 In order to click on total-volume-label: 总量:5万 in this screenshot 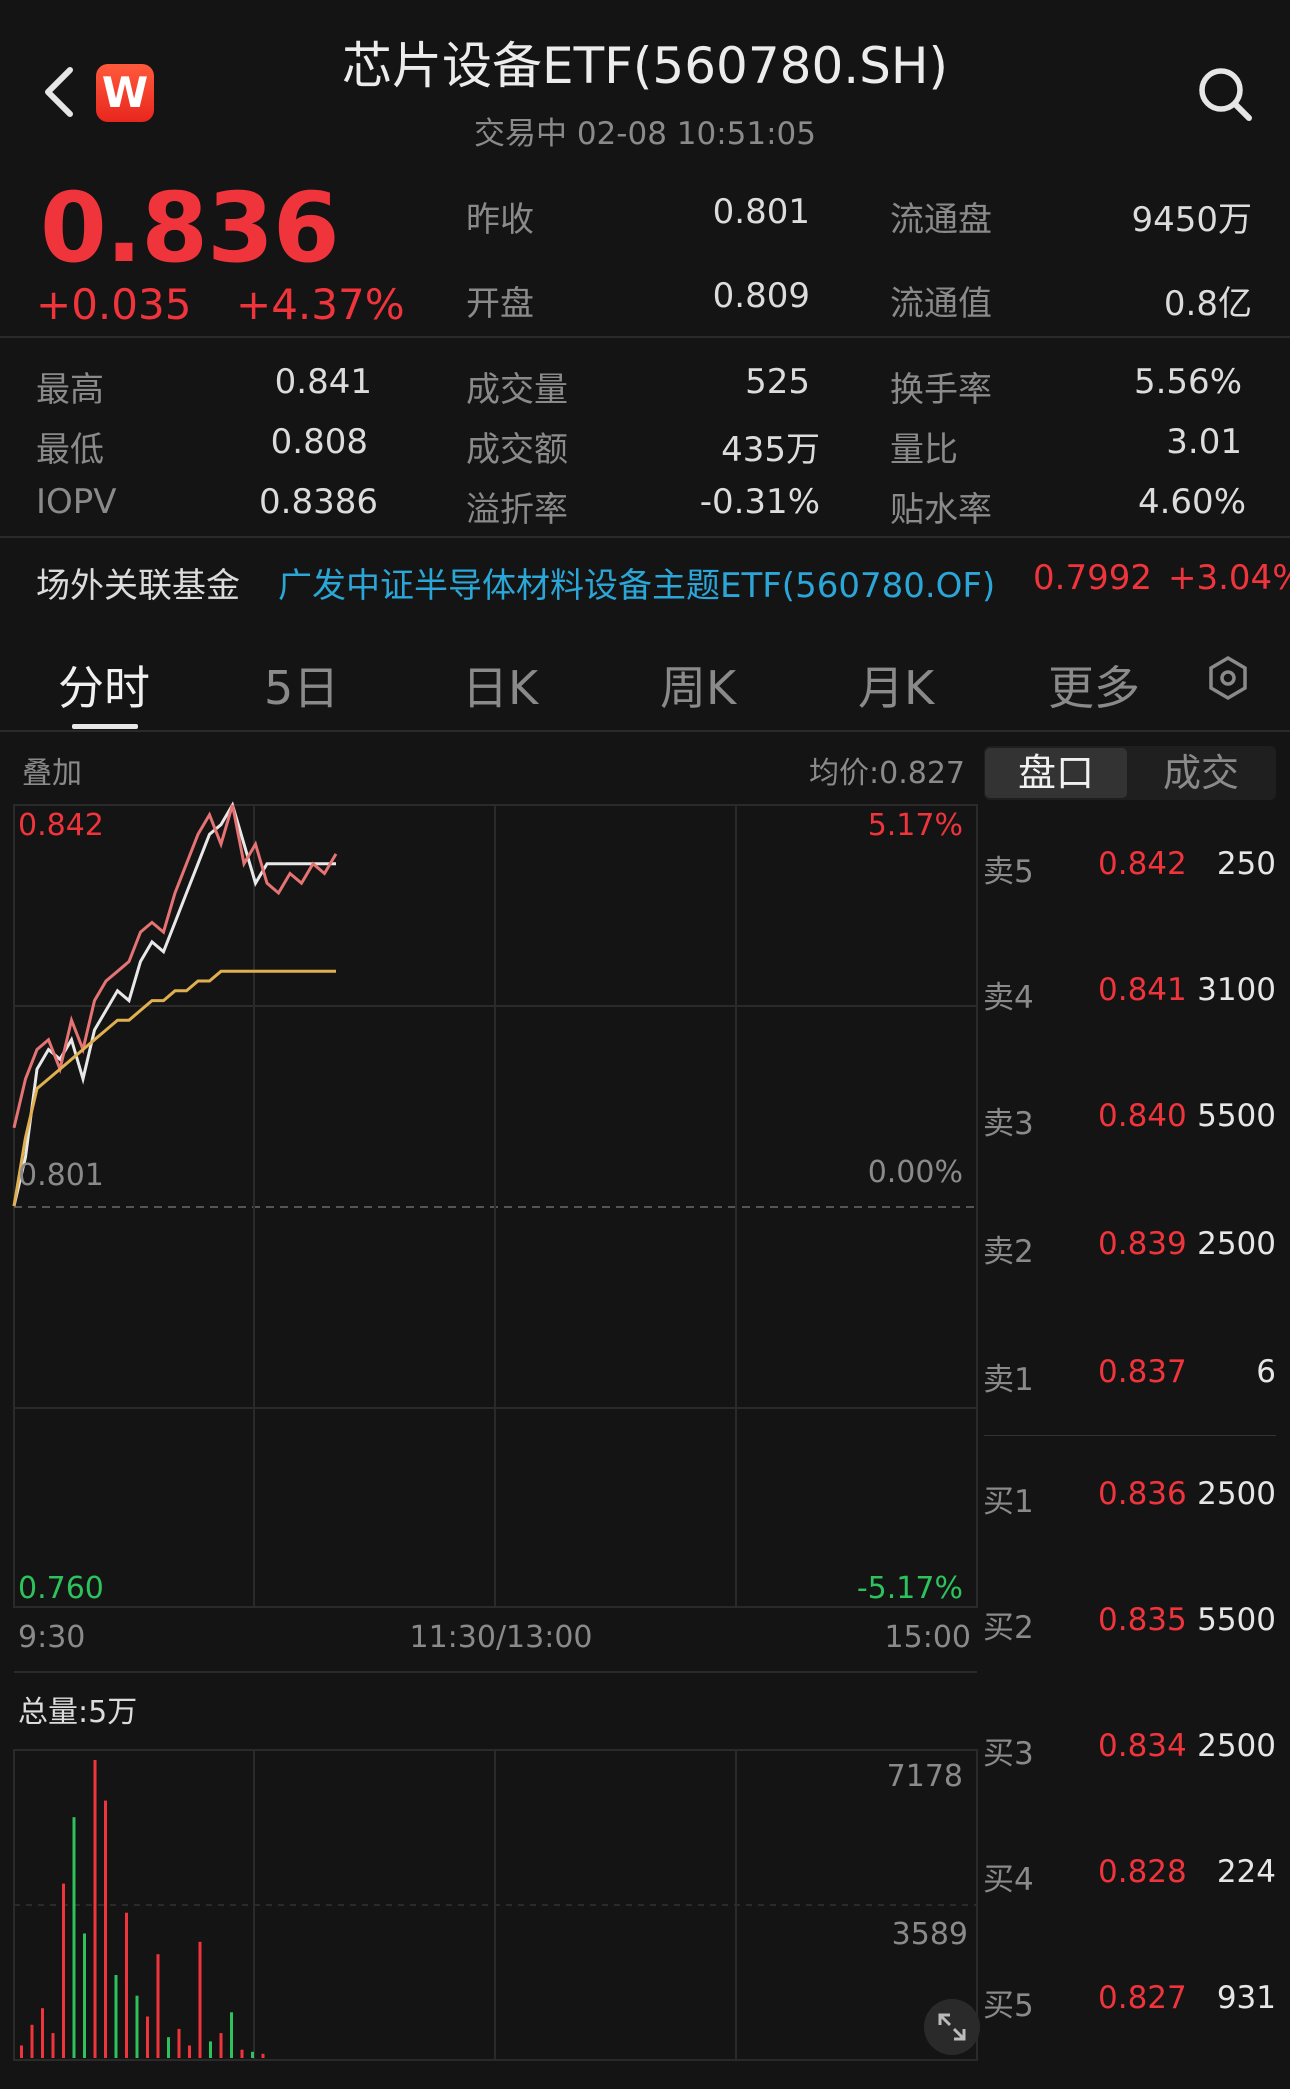, I will do `click(77, 1712)`.